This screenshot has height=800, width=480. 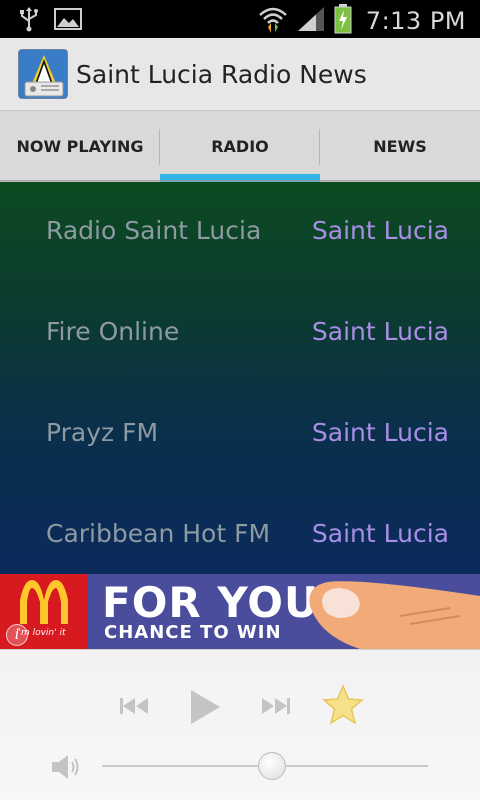 What do you see at coordinates (394, 615) in the screenshot?
I see `finger-icon` at bounding box center [394, 615].